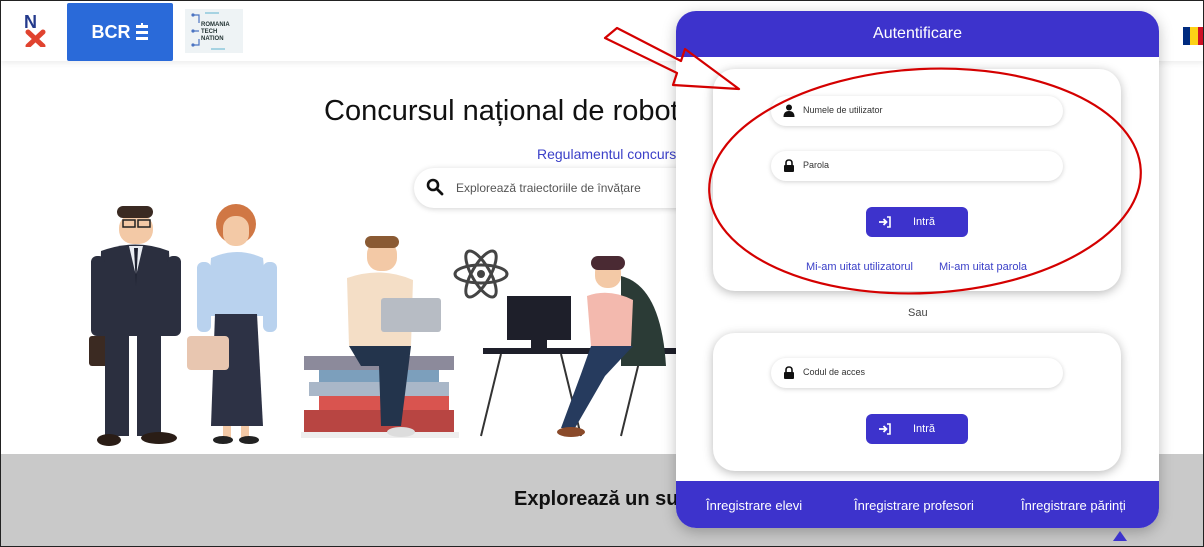  I want to click on bcr-label: BCR, so click(111, 31).